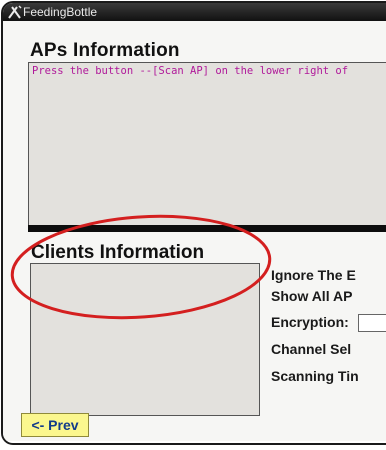 This screenshot has width=386, height=450. I want to click on channel-row: Channel Sel, so click(311, 349).